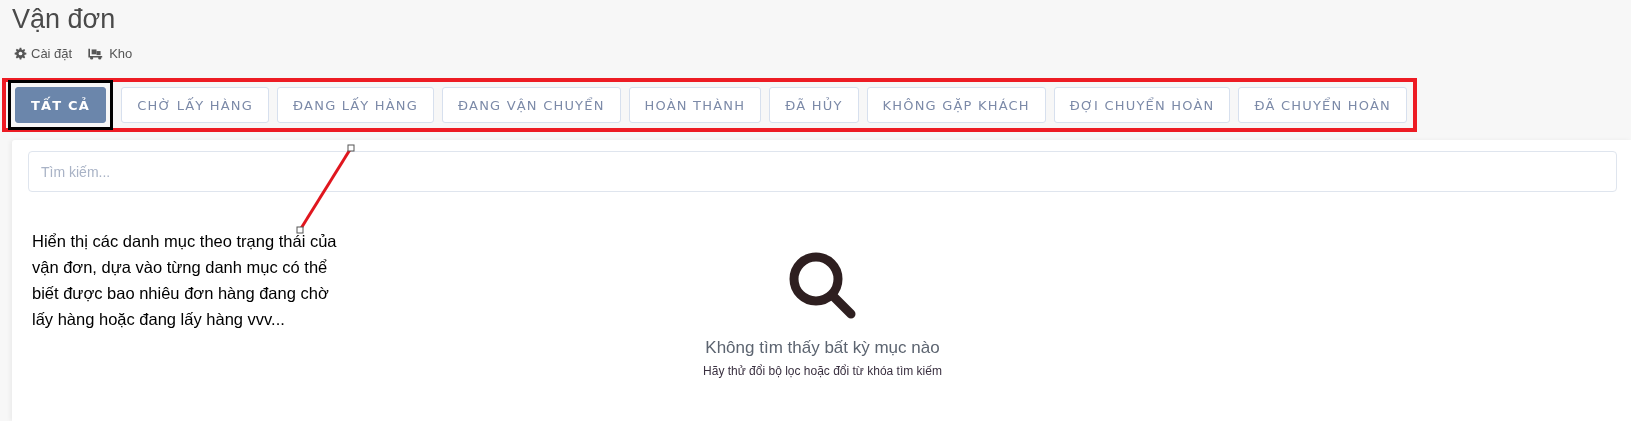 This screenshot has width=1631, height=421. What do you see at coordinates (20, 53) in the screenshot?
I see `gear-icon` at bounding box center [20, 53].